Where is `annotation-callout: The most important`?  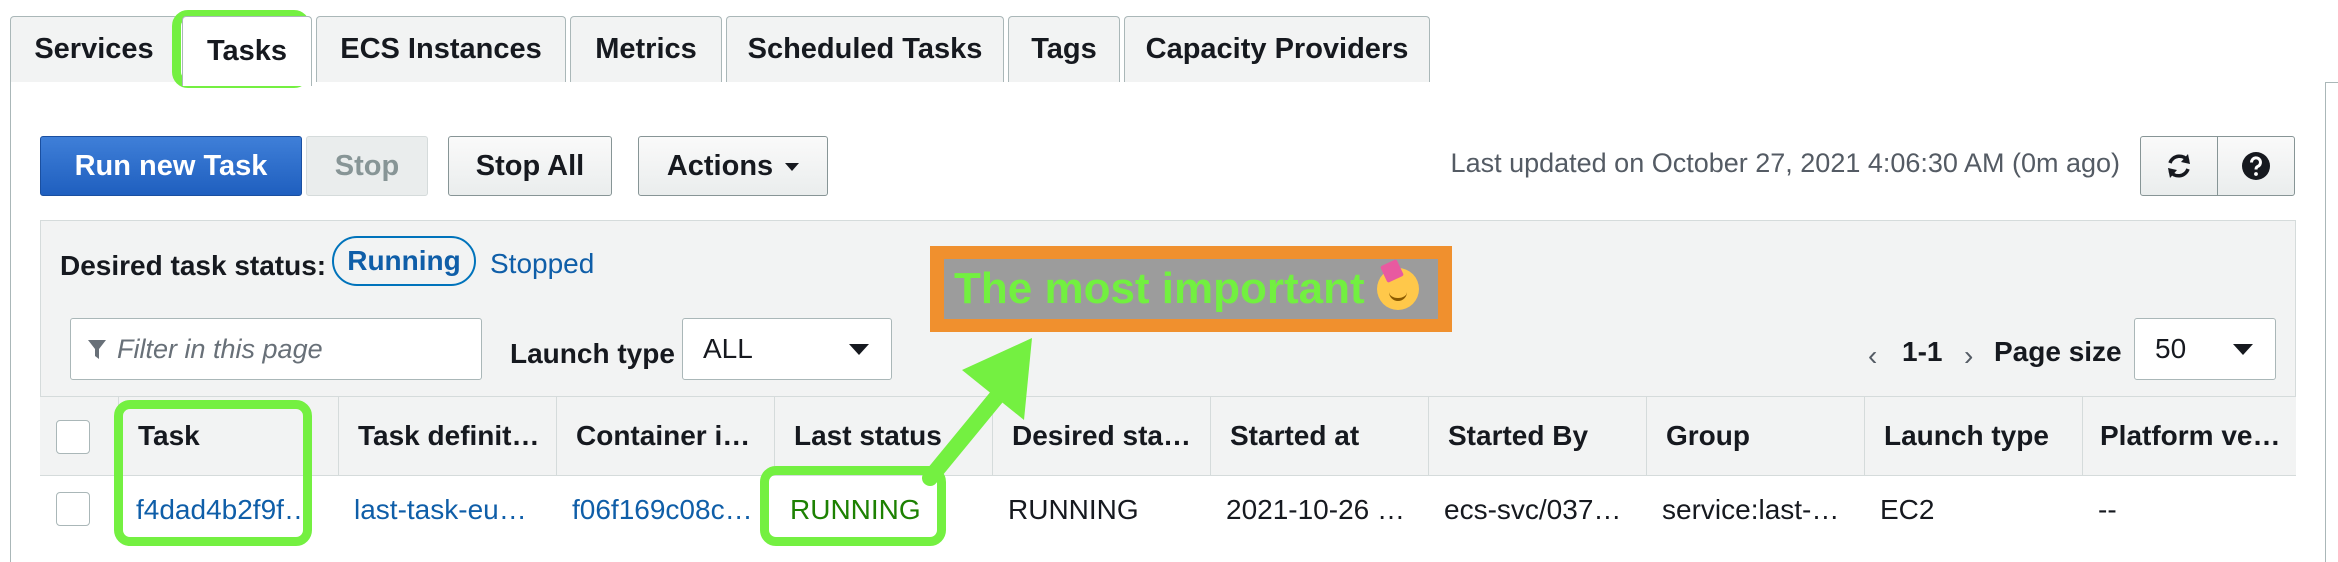
annotation-callout: The most important is located at coordinates (1191, 289).